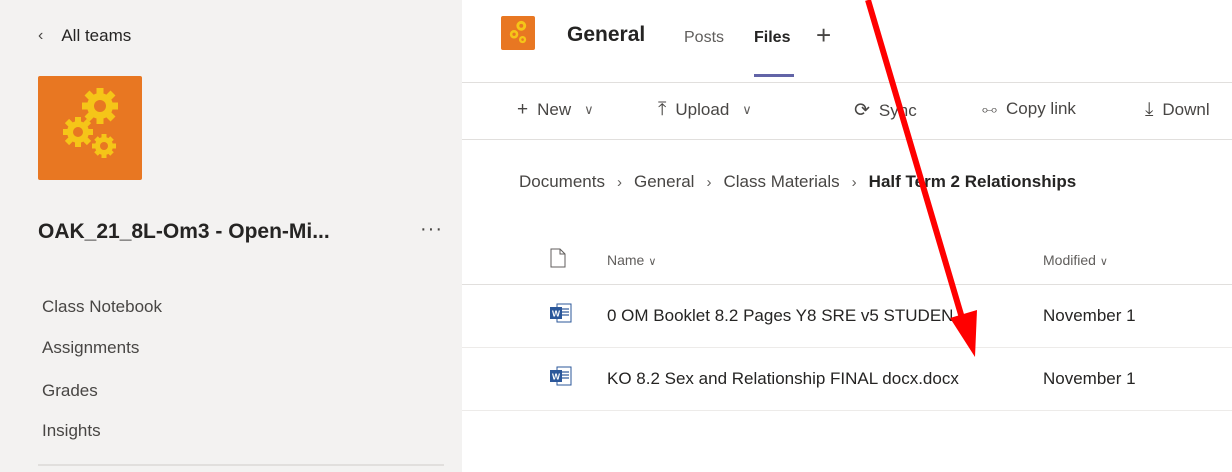  What do you see at coordinates (626, 260) in the screenshot?
I see `name-column-label: Name` at bounding box center [626, 260].